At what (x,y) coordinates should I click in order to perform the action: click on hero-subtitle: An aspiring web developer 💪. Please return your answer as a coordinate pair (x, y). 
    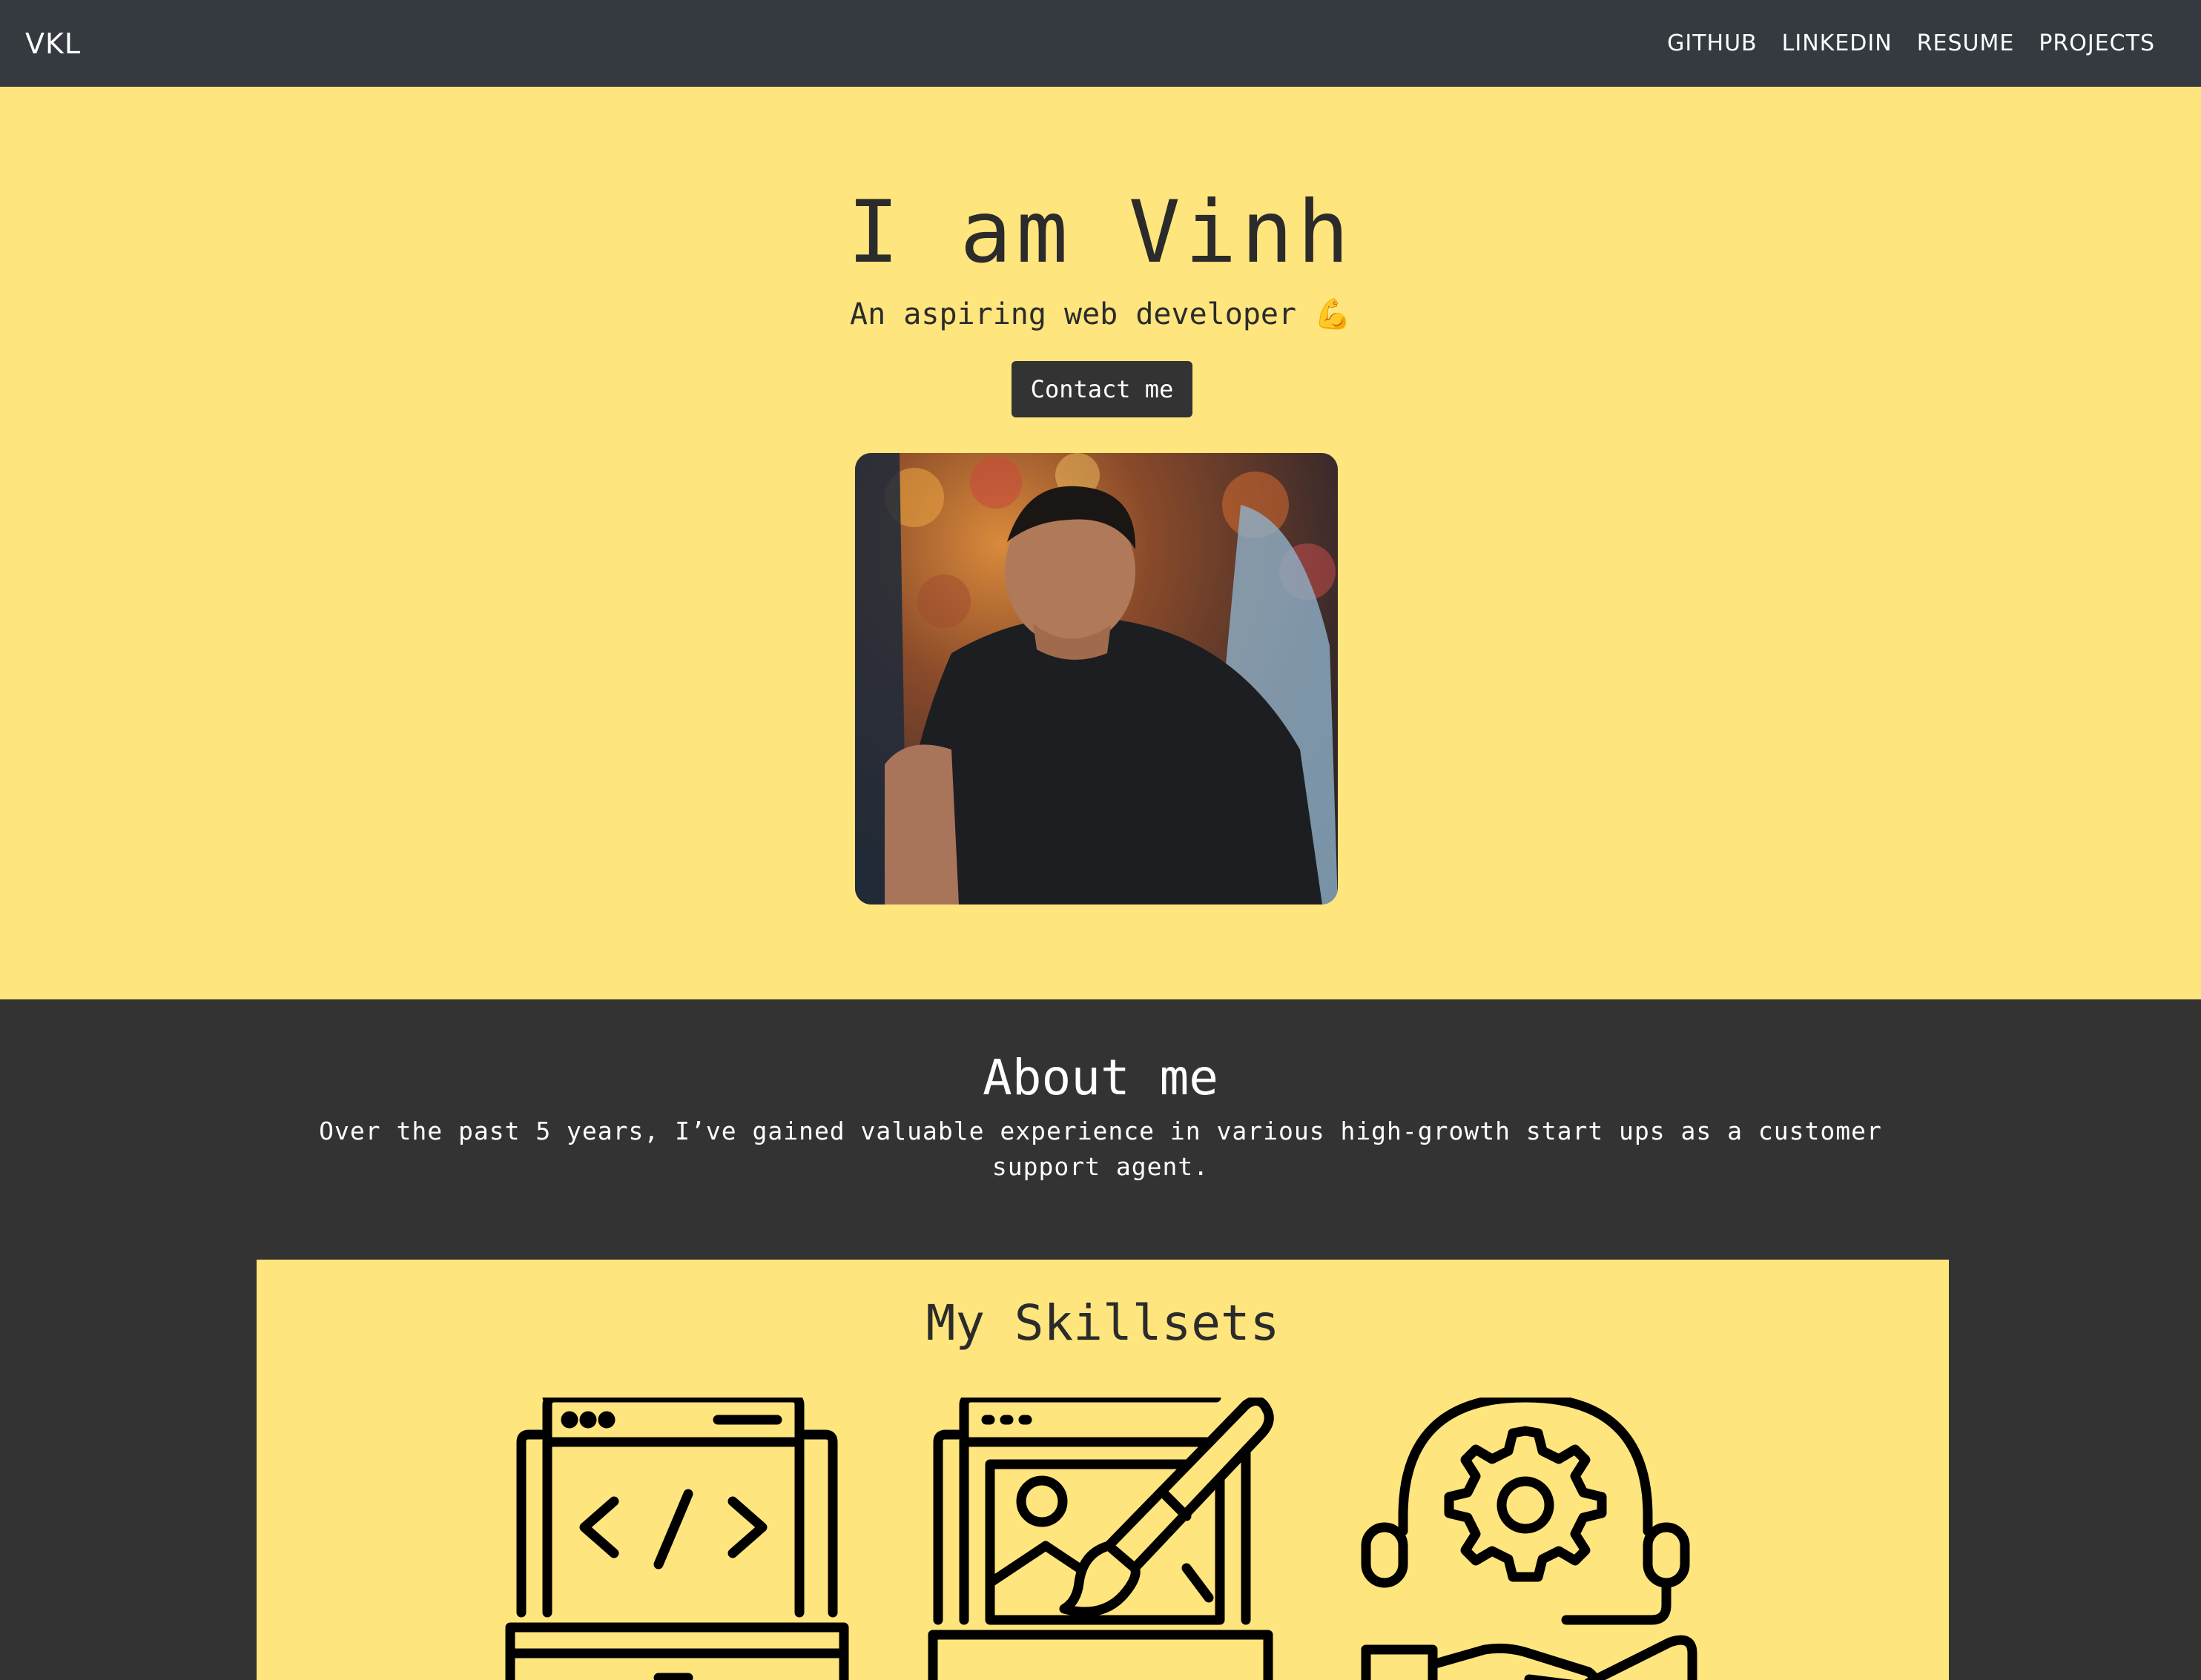
    Looking at the image, I should click on (1100, 314).